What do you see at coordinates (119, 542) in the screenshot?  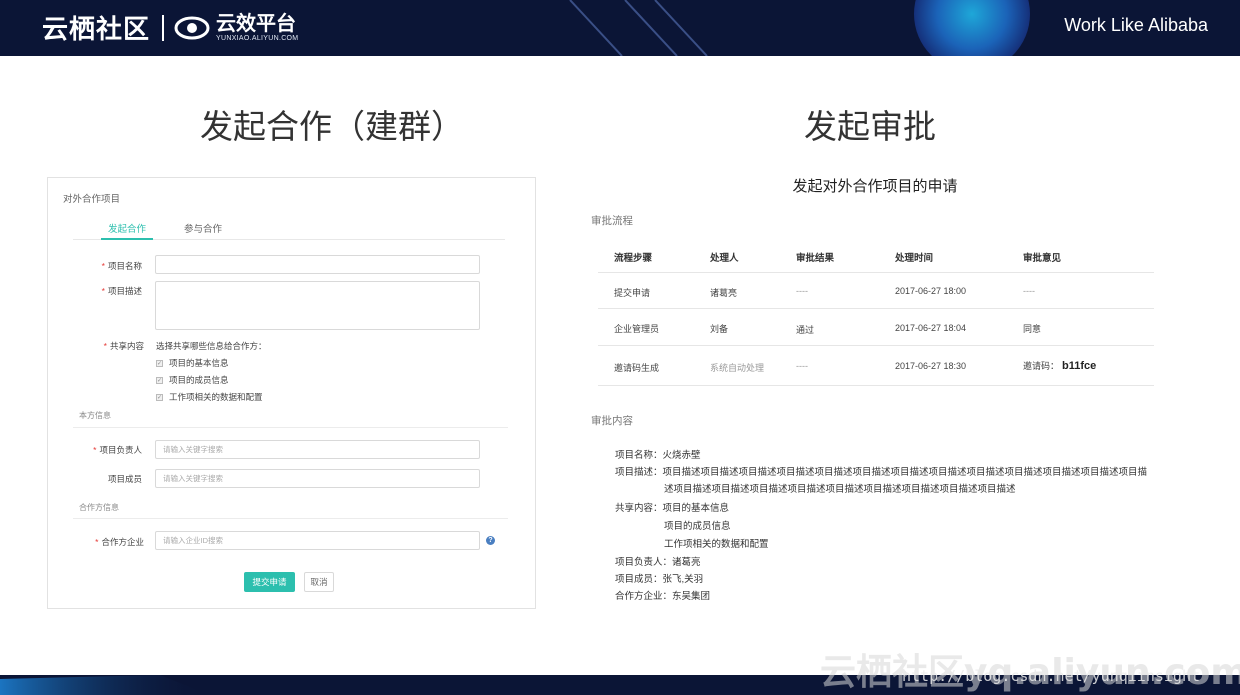 I see `partner-label: * 合作方企业` at bounding box center [119, 542].